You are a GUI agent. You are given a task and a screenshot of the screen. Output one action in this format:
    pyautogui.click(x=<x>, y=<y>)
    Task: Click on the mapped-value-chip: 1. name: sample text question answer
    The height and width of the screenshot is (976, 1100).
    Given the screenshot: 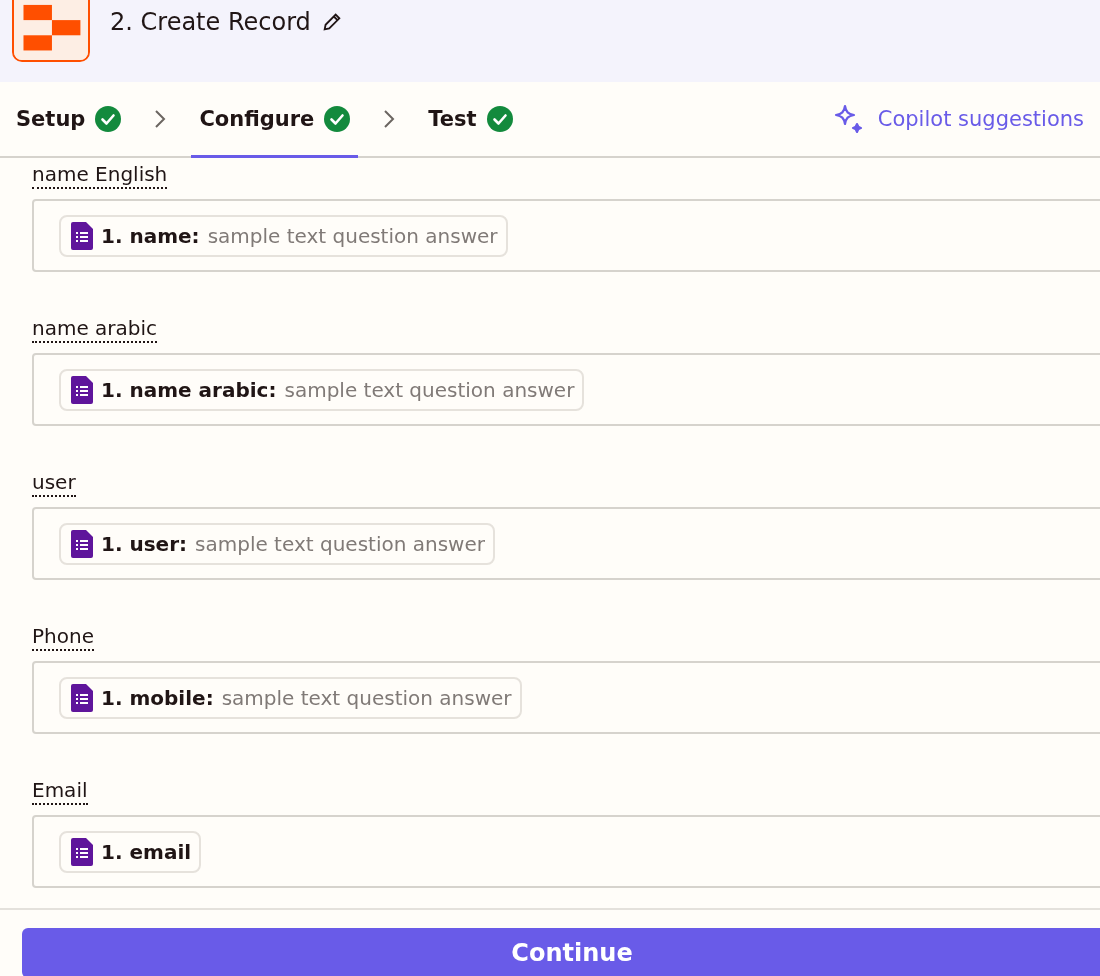 What is the action you would take?
    pyautogui.click(x=283, y=235)
    